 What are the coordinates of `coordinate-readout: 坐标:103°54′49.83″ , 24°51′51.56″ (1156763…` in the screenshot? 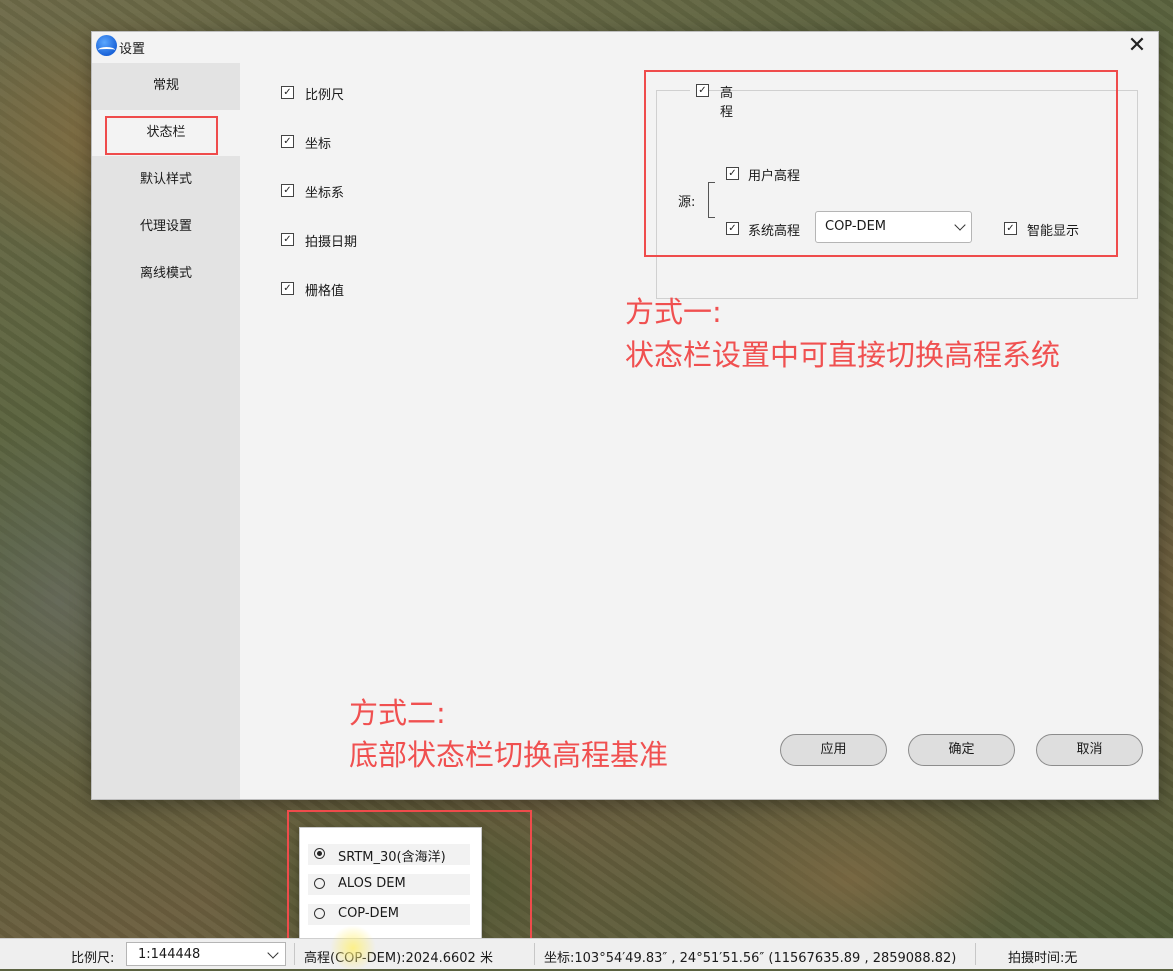 It's located at (750, 958).